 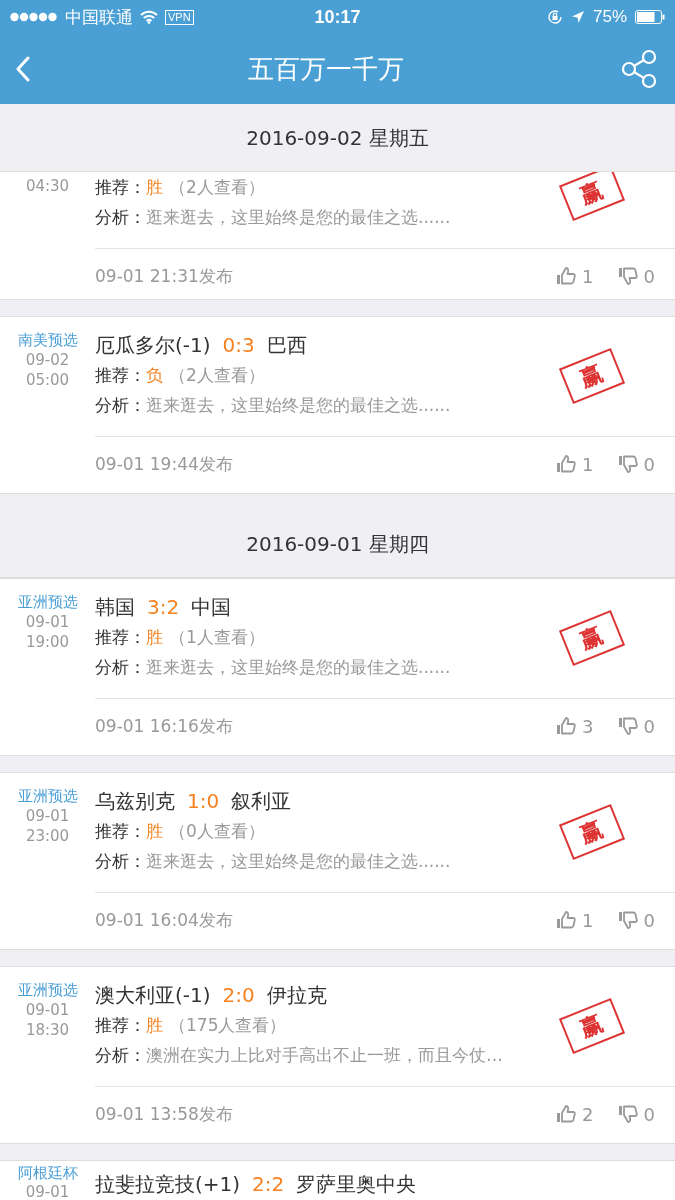 I want to click on match-score: 0:3, so click(x=238, y=345).